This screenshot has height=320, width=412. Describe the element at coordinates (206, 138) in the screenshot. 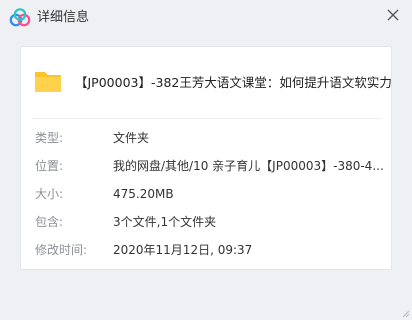

I see `detail-row-type: 类型: 文件夹` at that location.